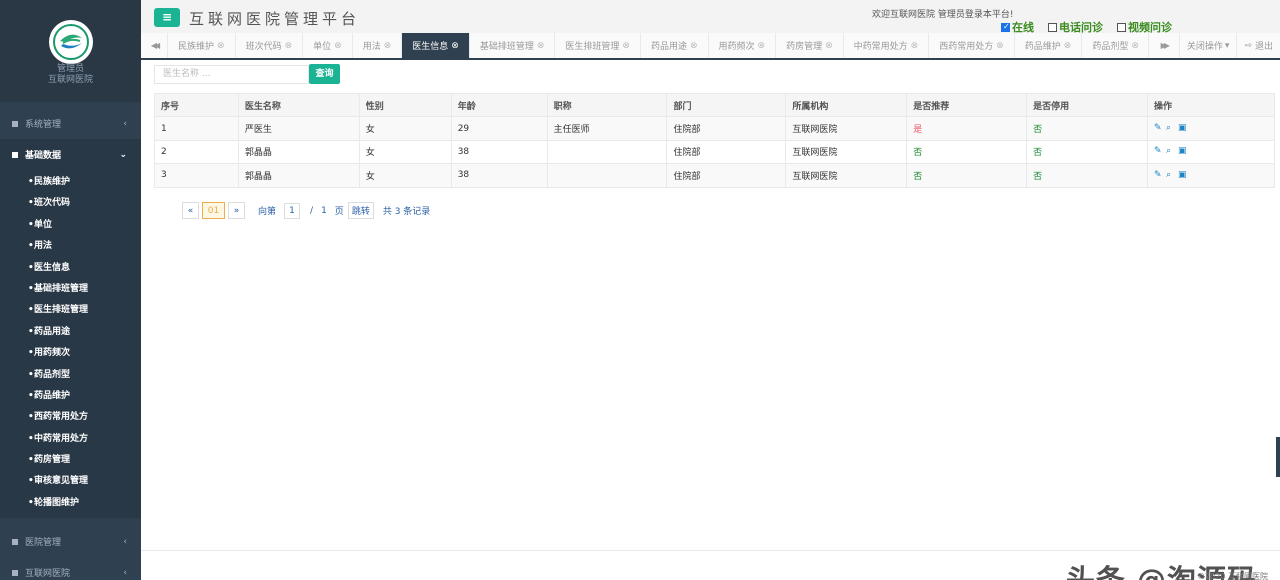  What do you see at coordinates (70, 541) in the screenshot?
I see `menu-group-hospital: 医院管理 ‹` at bounding box center [70, 541].